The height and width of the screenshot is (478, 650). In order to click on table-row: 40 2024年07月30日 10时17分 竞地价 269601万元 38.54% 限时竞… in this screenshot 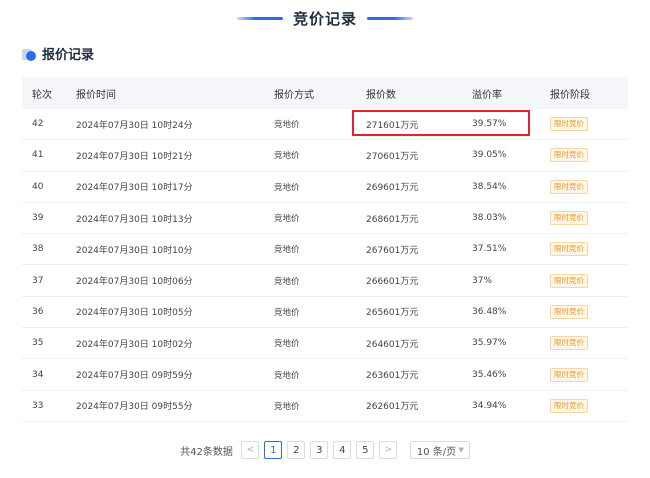, I will do `click(325, 187)`.